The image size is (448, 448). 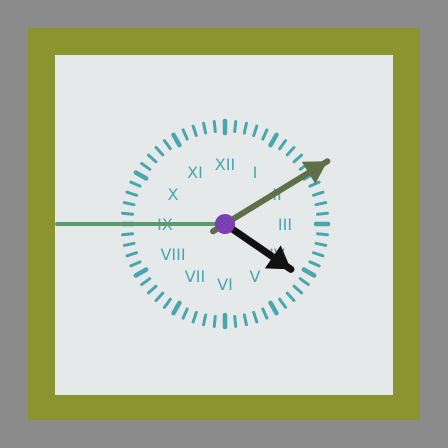 What do you see at coordinates (285, 224) in the screenshot?
I see `numeral-iii: III` at bounding box center [285, 224].